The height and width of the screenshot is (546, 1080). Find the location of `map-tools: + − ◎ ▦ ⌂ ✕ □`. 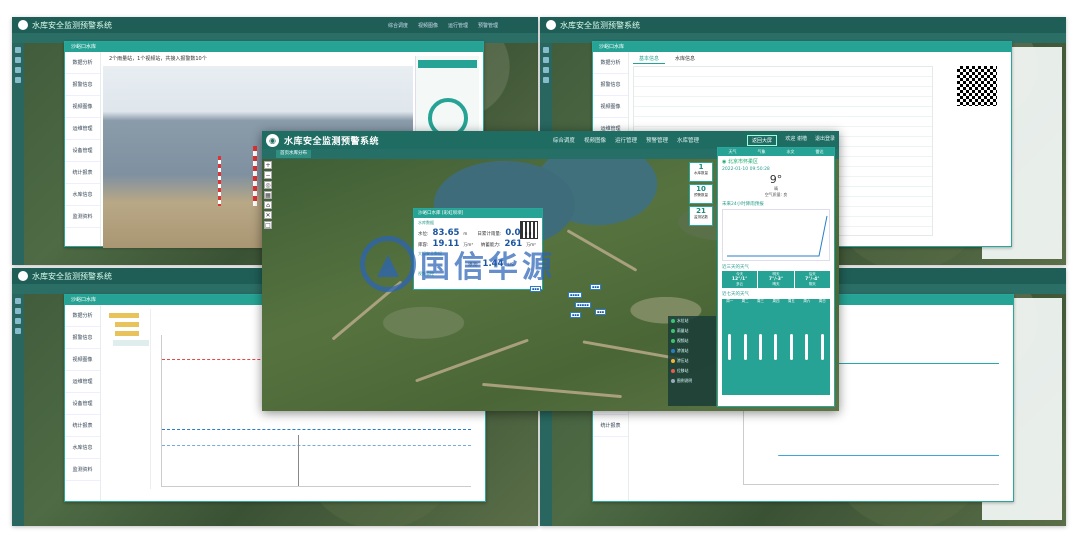

map-tools: + − ◎ ▦ ⌂ ✕ □ is located at coordinates (268, 196).